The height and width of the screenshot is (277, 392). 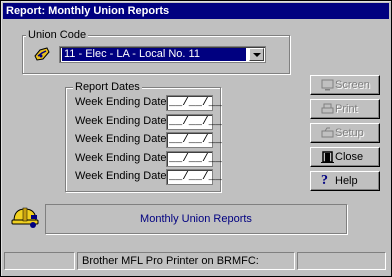 What do you see at coordinates (327, 132) in the screenshot?
I see `setup-icon` at bounding box center [327, 132].